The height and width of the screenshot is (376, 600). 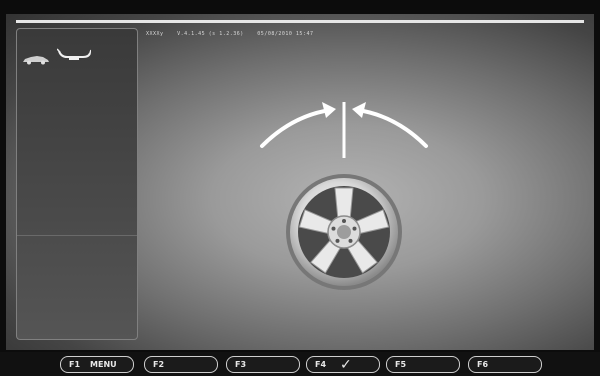 What do you see at coordinates (505, 364) in the screenshot?
I see `f6-button: F6` at bounding box center [505, 364].